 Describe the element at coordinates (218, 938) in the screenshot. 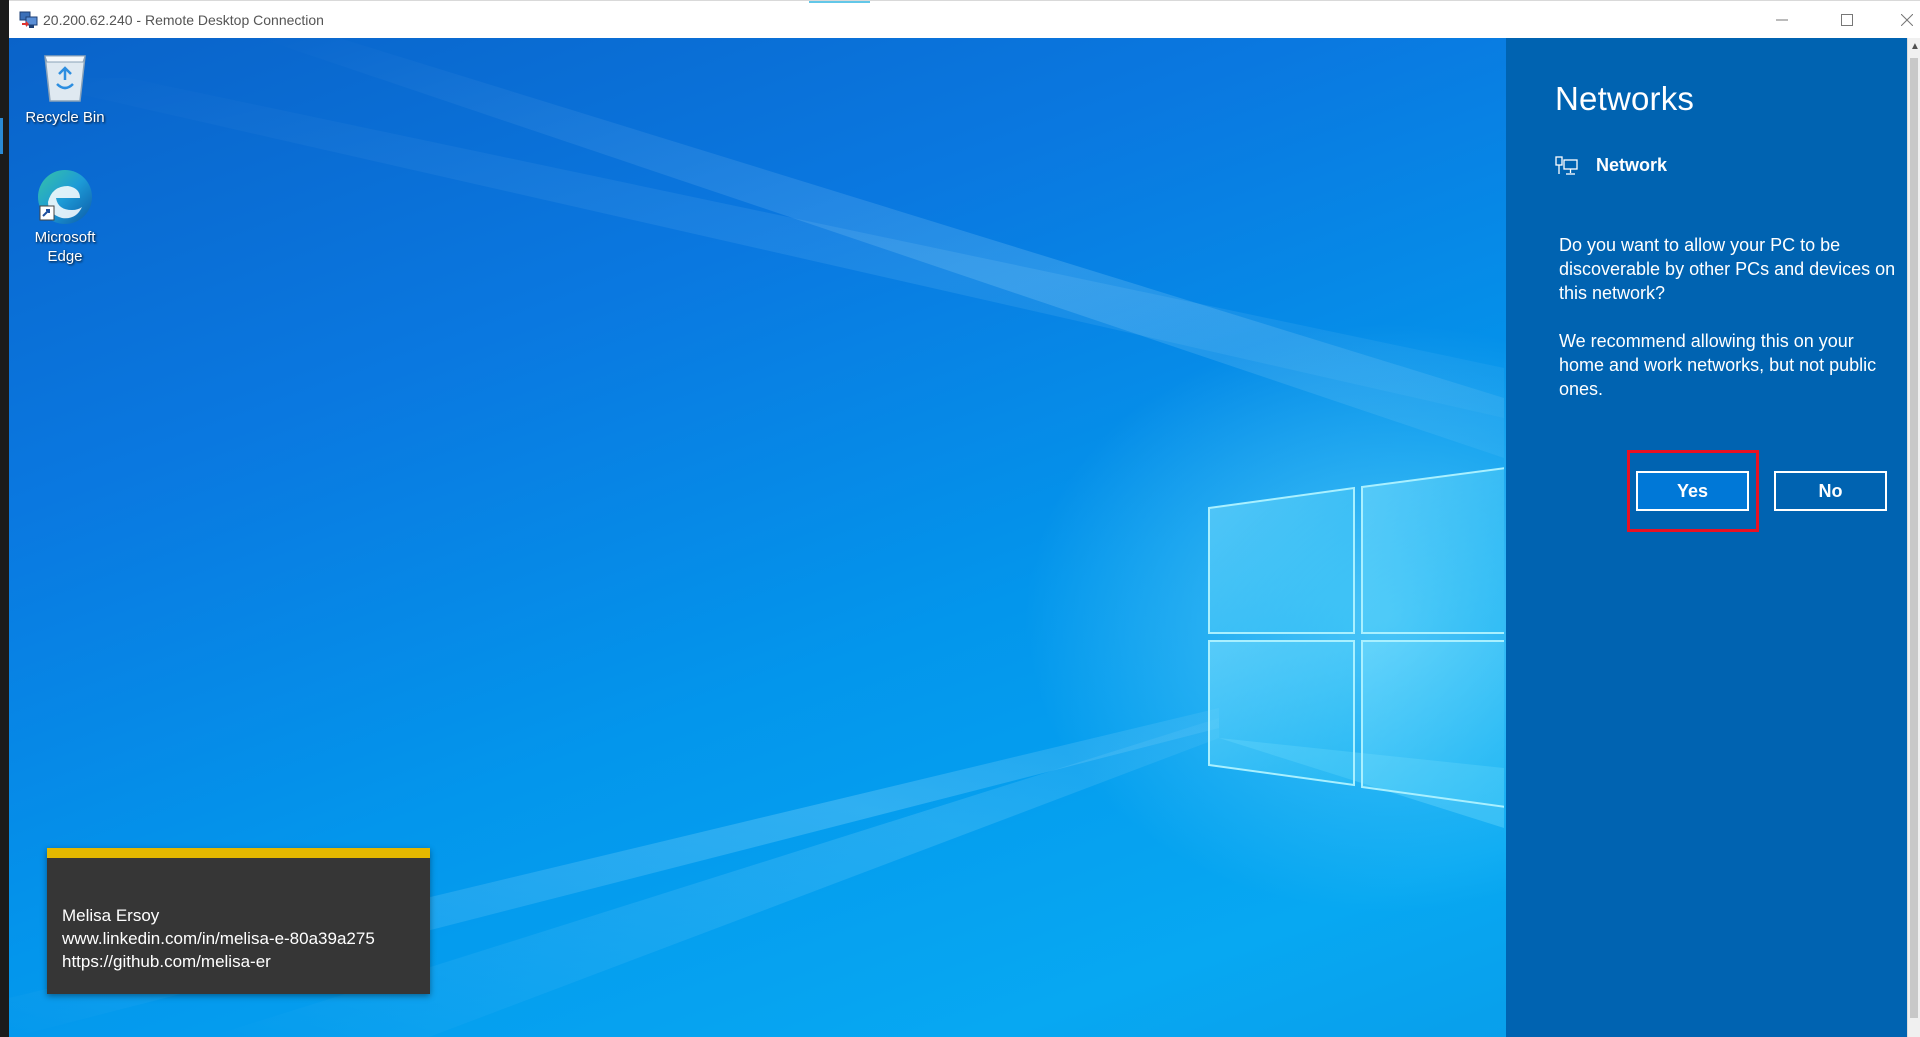

I see `caption-linkedin: www.linkedin.com/in/melisa-e-80a39a275` at that location.